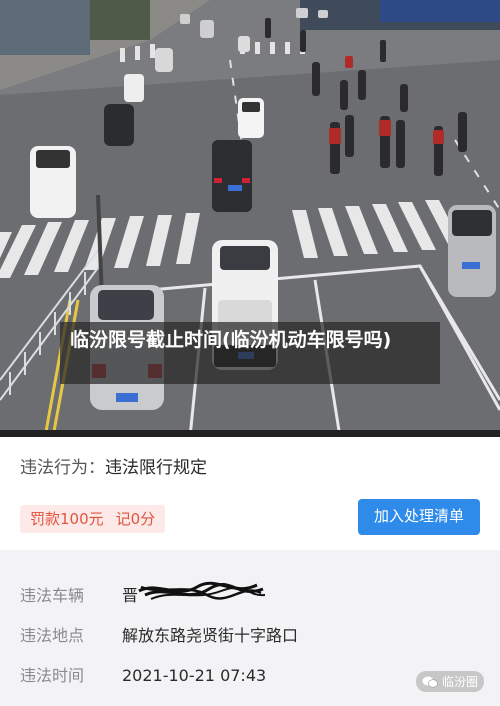  Describe the element at coordinates (52, 675) in the screenshot. I see `detail-key-time: 违法时间` at that location.